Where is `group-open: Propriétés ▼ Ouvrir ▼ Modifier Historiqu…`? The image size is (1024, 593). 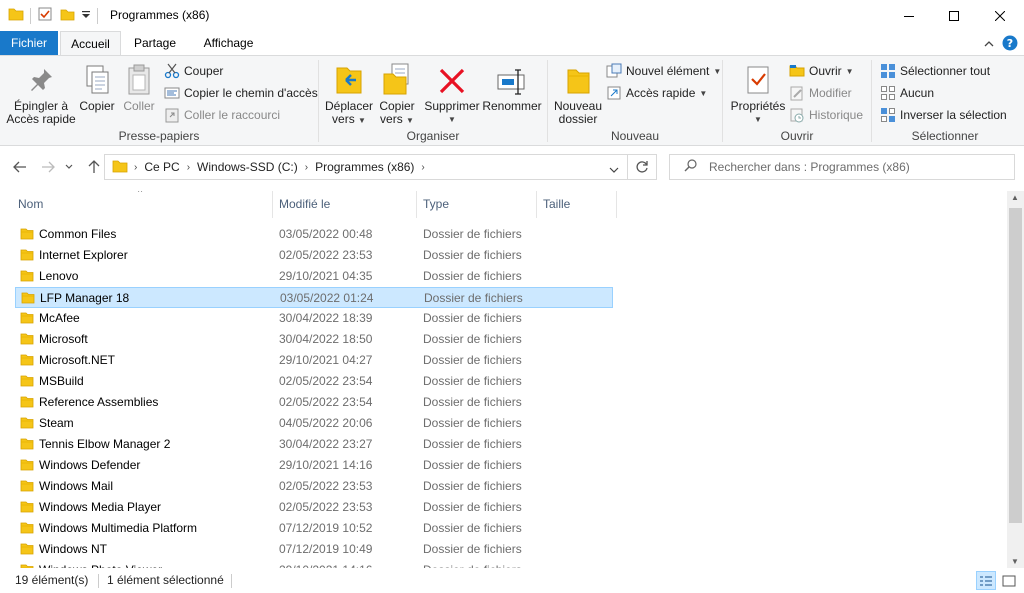
group-open: Propriétés ▼ Ouvrir ▼ Modifier Historiqu… is located at coordinates (797, 101).